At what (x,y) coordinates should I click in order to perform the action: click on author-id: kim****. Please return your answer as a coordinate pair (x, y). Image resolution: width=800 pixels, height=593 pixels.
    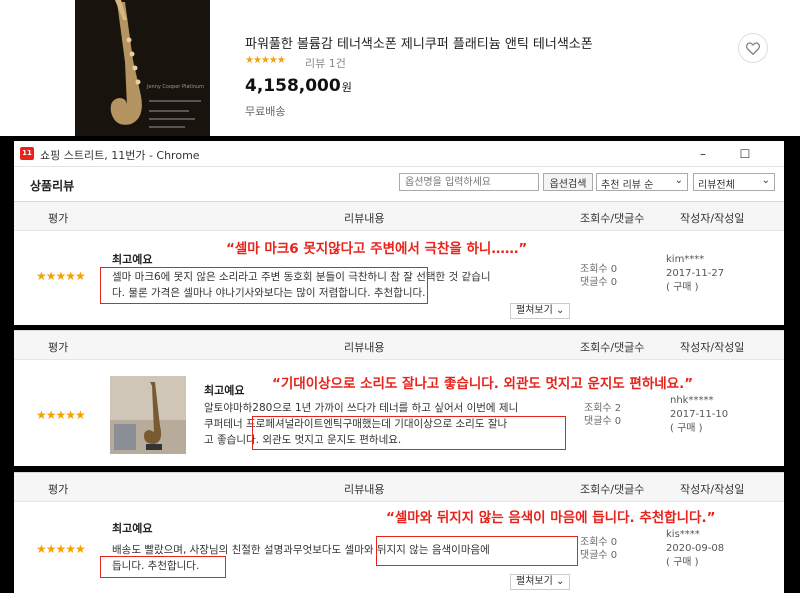
    Looking at the image, I should click on (685, 259).